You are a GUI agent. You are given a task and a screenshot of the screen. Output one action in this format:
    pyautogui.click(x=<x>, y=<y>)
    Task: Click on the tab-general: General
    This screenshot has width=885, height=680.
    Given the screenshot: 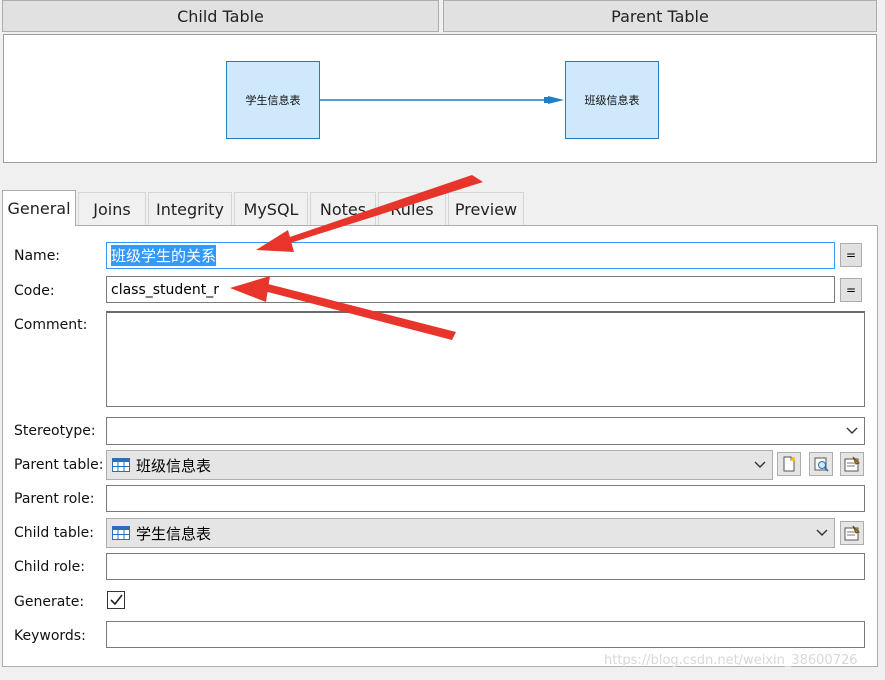 What is the action you would take?
    pyautogui.click(x=39, y=208)
    